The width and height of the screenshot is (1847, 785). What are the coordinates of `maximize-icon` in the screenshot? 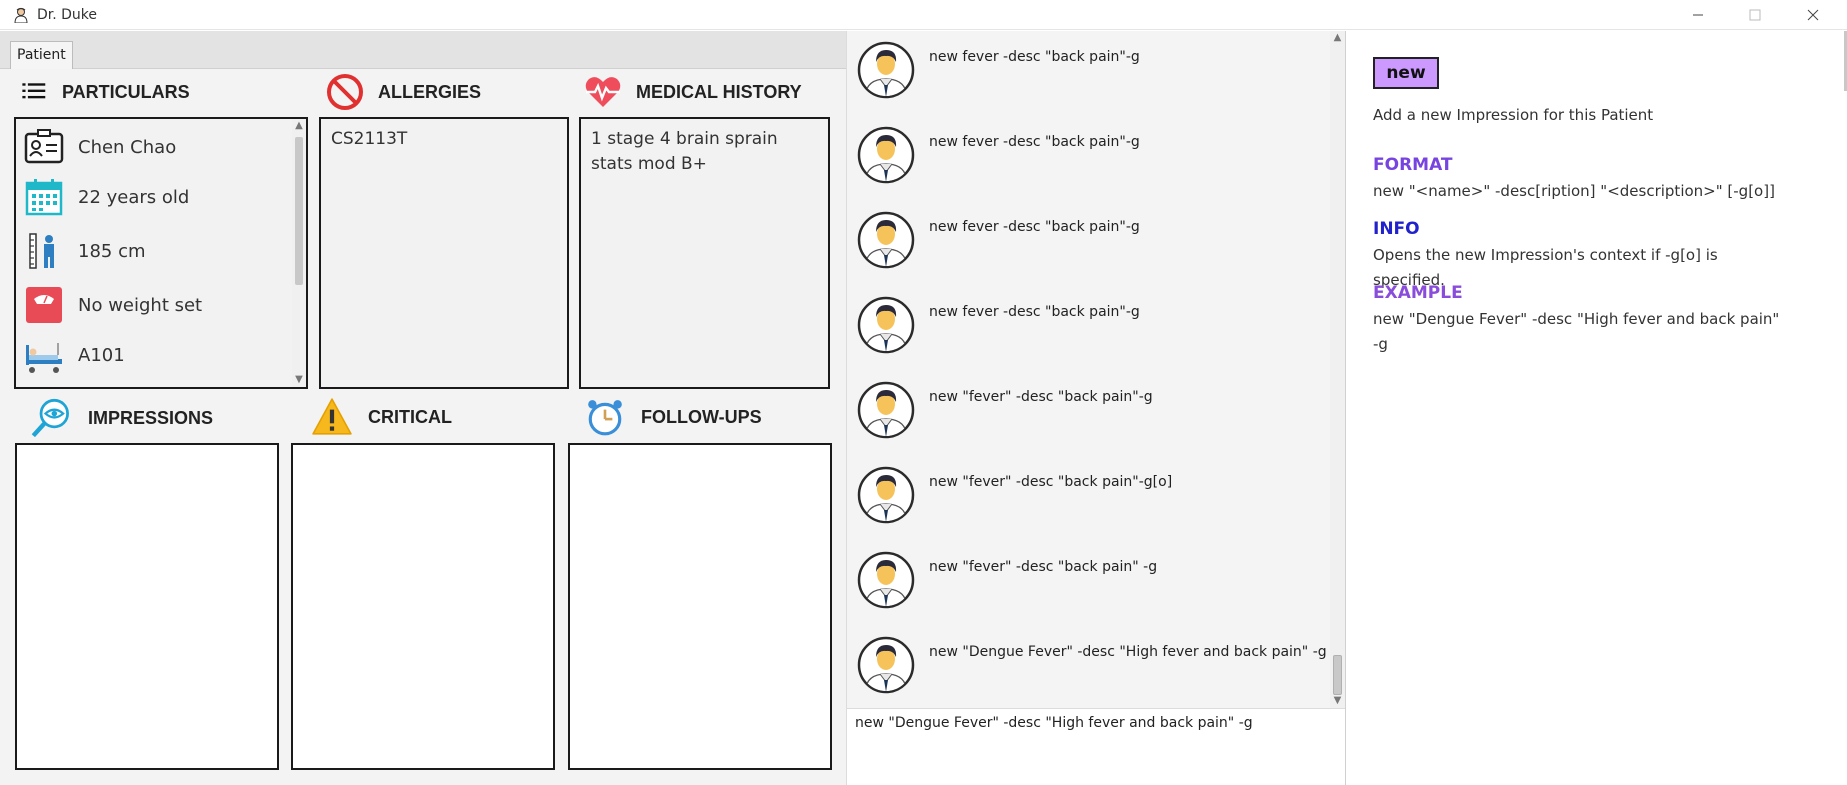 It's located at (1755, 15).